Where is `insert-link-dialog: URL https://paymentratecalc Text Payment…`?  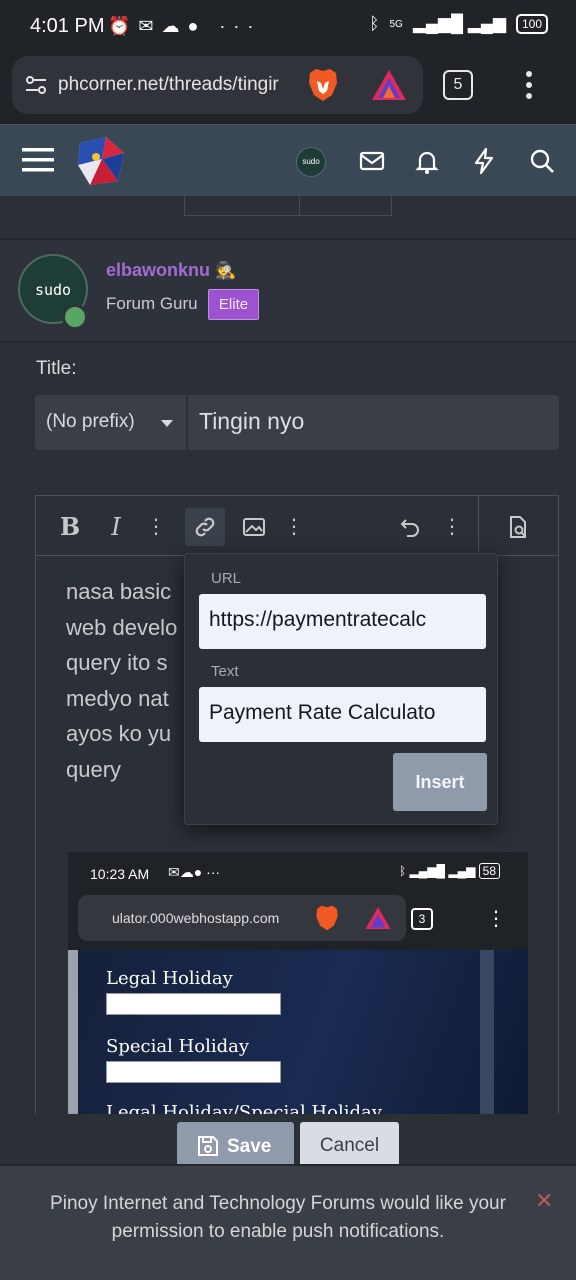
insert-link-dialog: URL https://paymentratecalc Text Payment… is located at coordinates (341, 689).